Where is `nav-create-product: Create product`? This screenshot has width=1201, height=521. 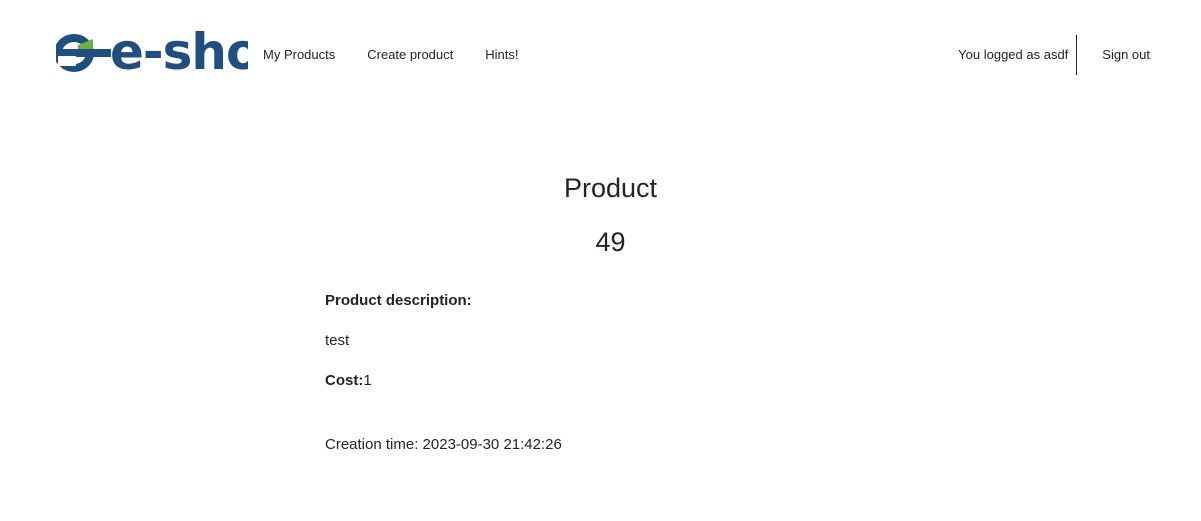
nav-create-product: Create product is located at coordinates (410, 55).